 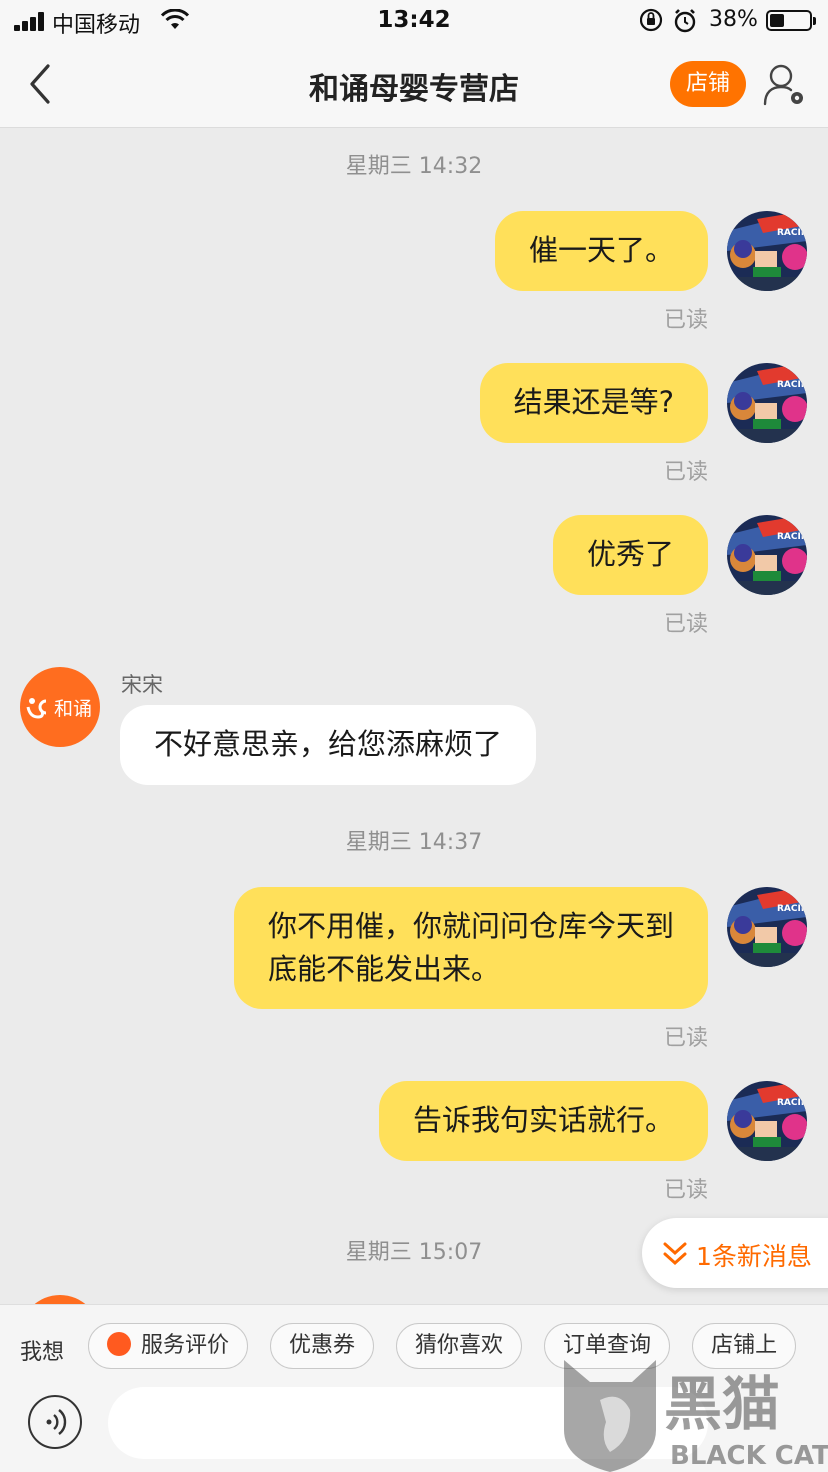 I want to click on status-bar: 中国移动 13:42 38%, so click(x=414, y=21).